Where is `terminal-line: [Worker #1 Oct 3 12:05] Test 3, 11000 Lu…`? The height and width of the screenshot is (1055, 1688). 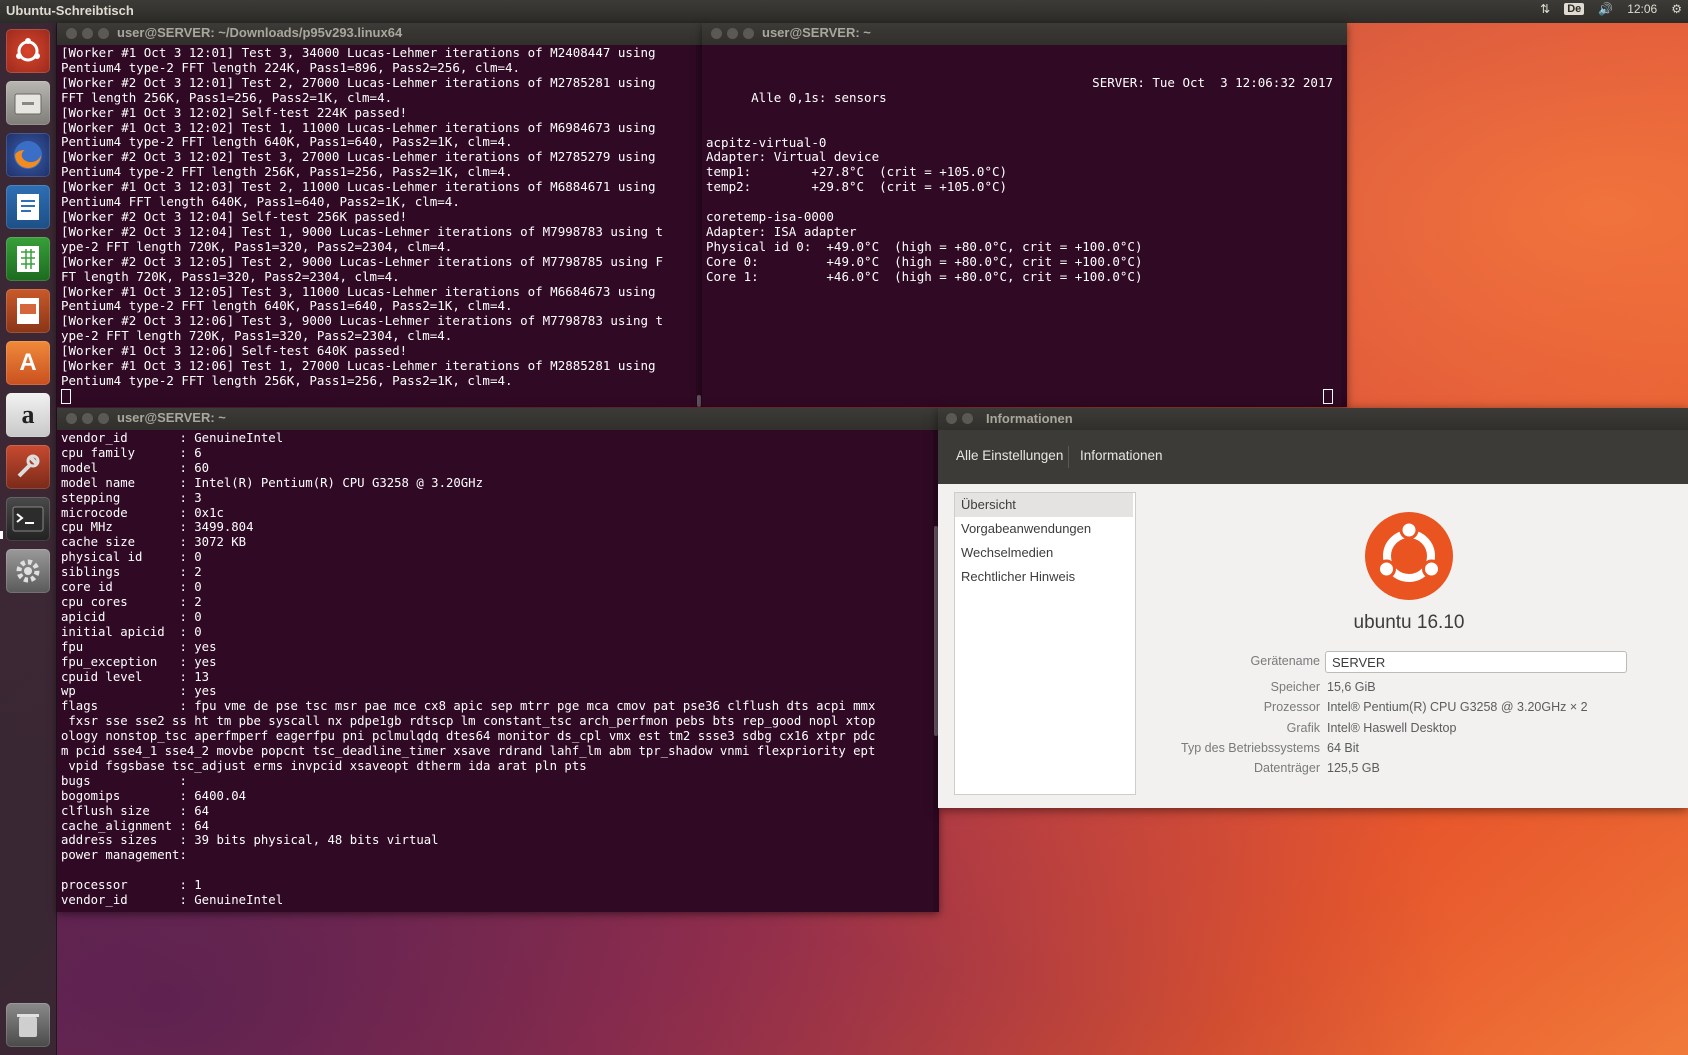 terminal-line: [Worker #1 Oct 3 12:05] Test 3, 11000 Lu… is located at coordinates (358, 291).